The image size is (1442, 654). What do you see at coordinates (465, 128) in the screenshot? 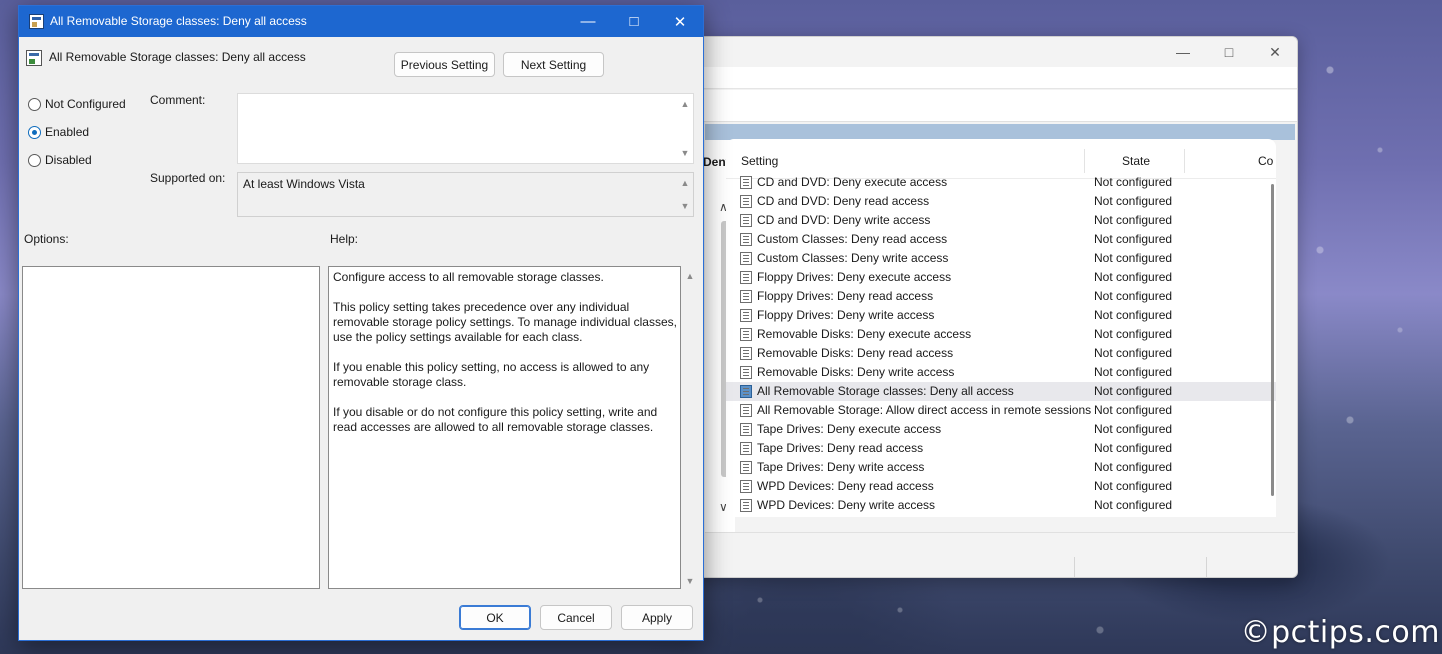
I see `comment-textarea: ▲ ▼` at bounding box center [465, 128].